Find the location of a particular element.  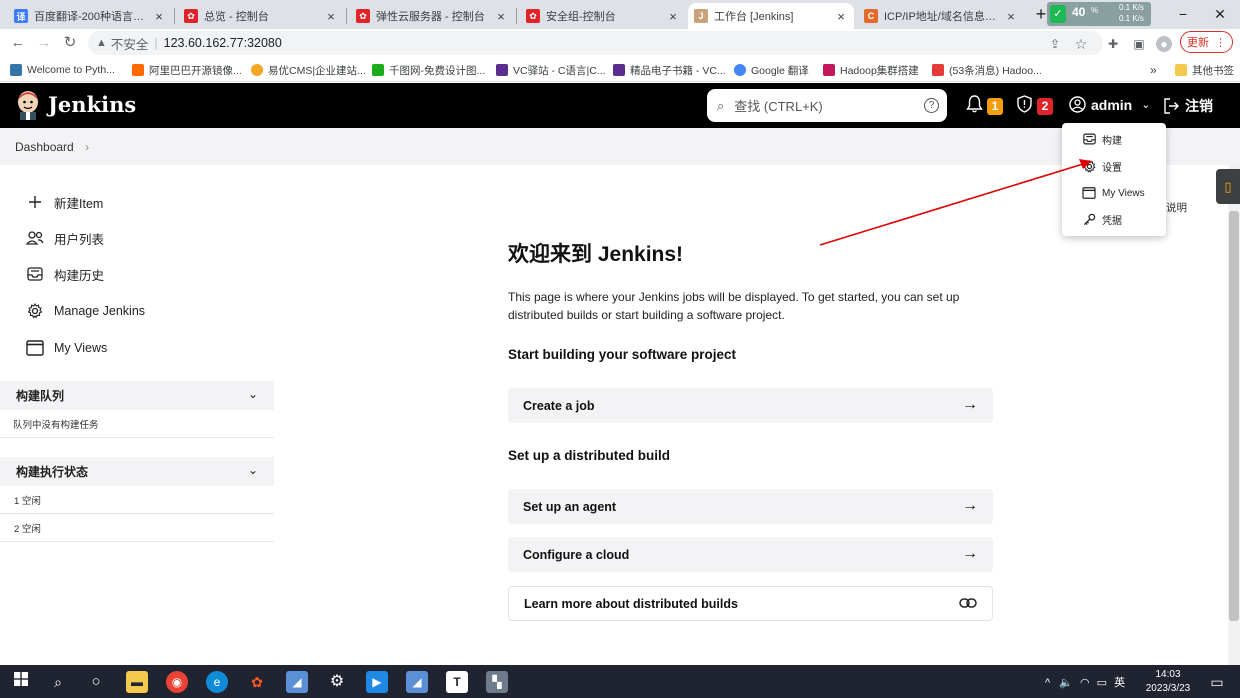

folder-icon is located at coordinates (1181, 70).